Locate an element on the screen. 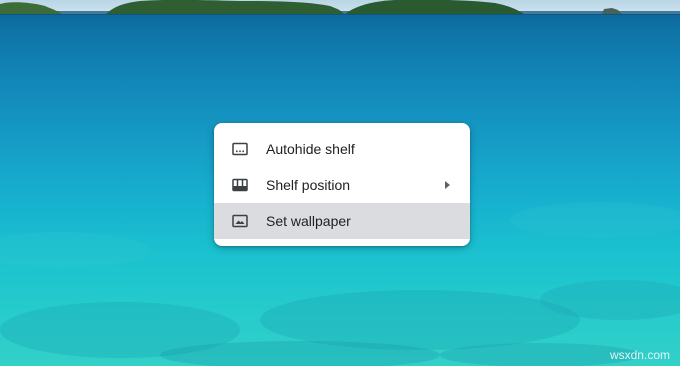  watermark: wsxdn.com is located at coordinates (639, 355).